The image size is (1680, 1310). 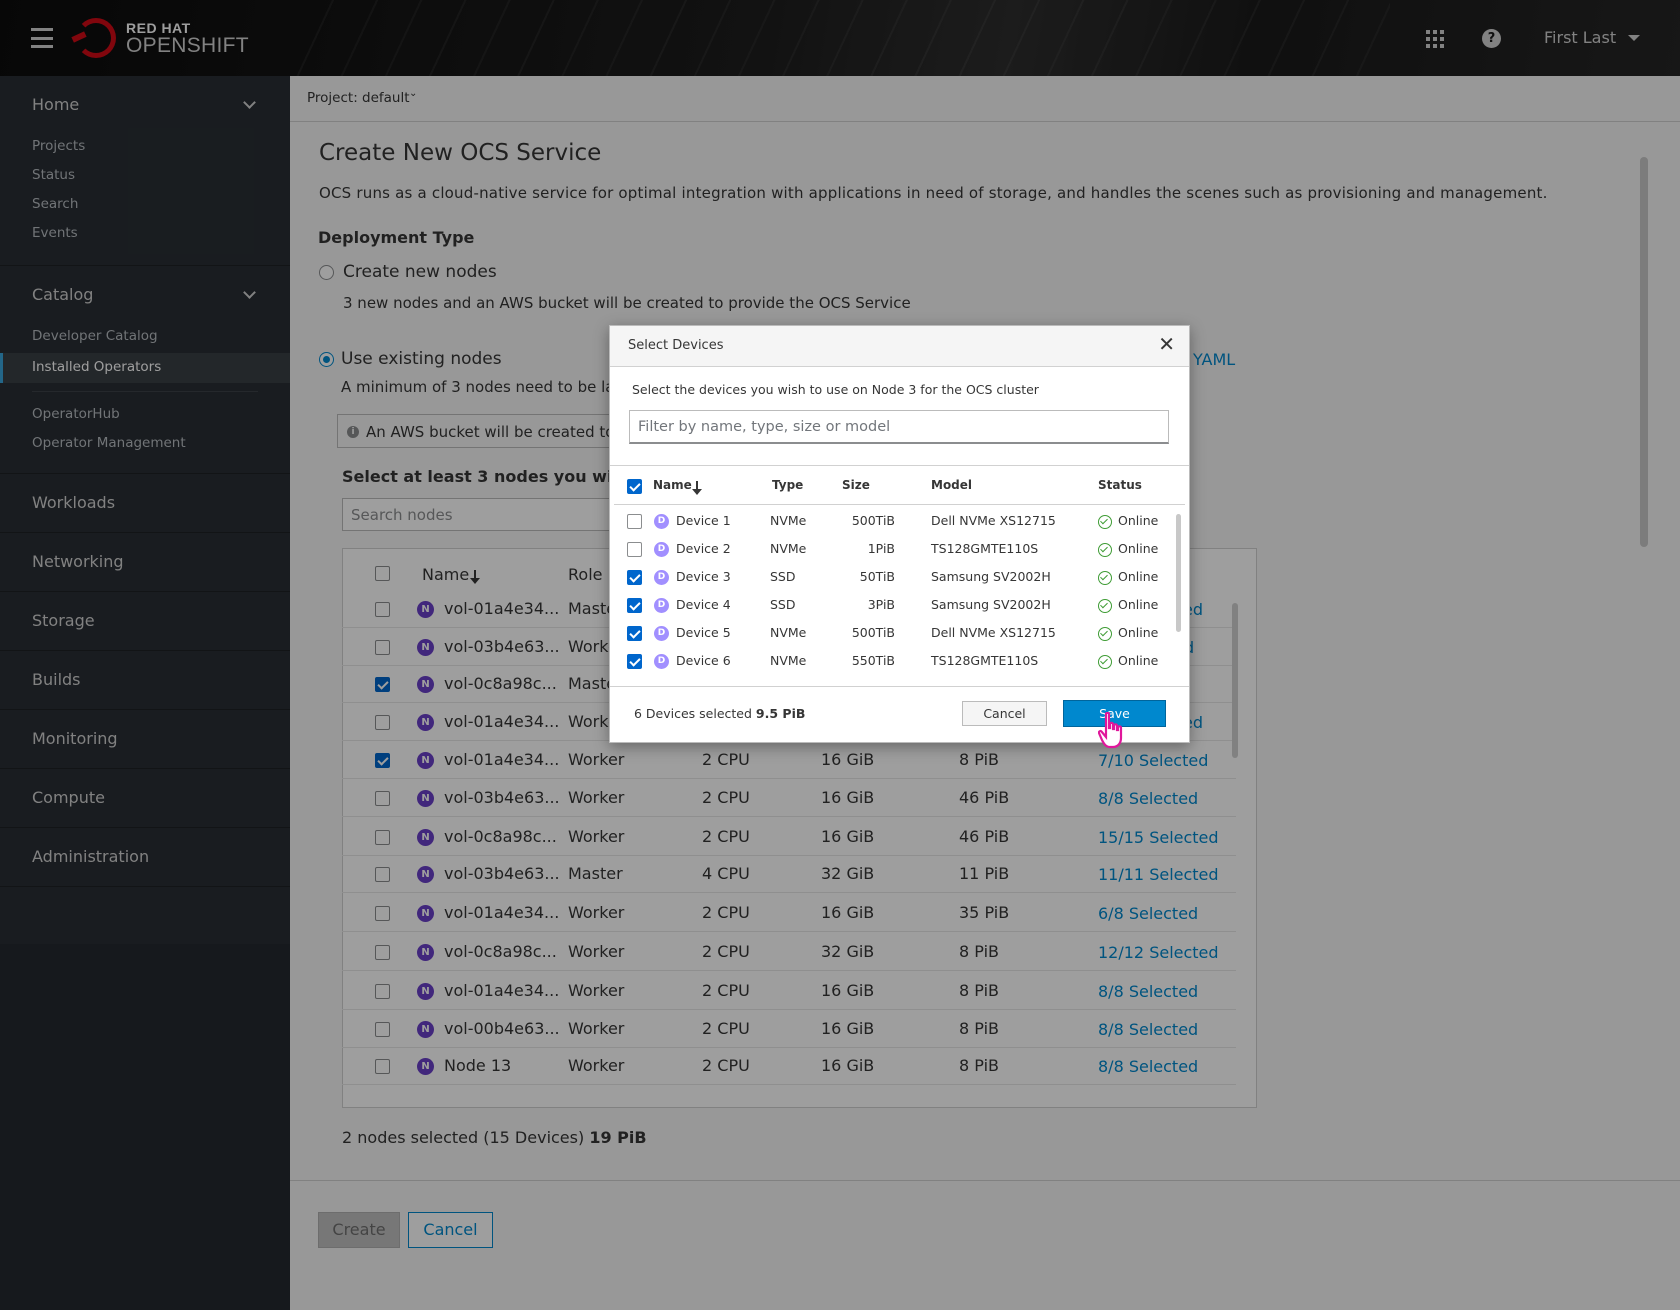 I want to click on device-list-scrollbar, so click(x=1178, y=573).